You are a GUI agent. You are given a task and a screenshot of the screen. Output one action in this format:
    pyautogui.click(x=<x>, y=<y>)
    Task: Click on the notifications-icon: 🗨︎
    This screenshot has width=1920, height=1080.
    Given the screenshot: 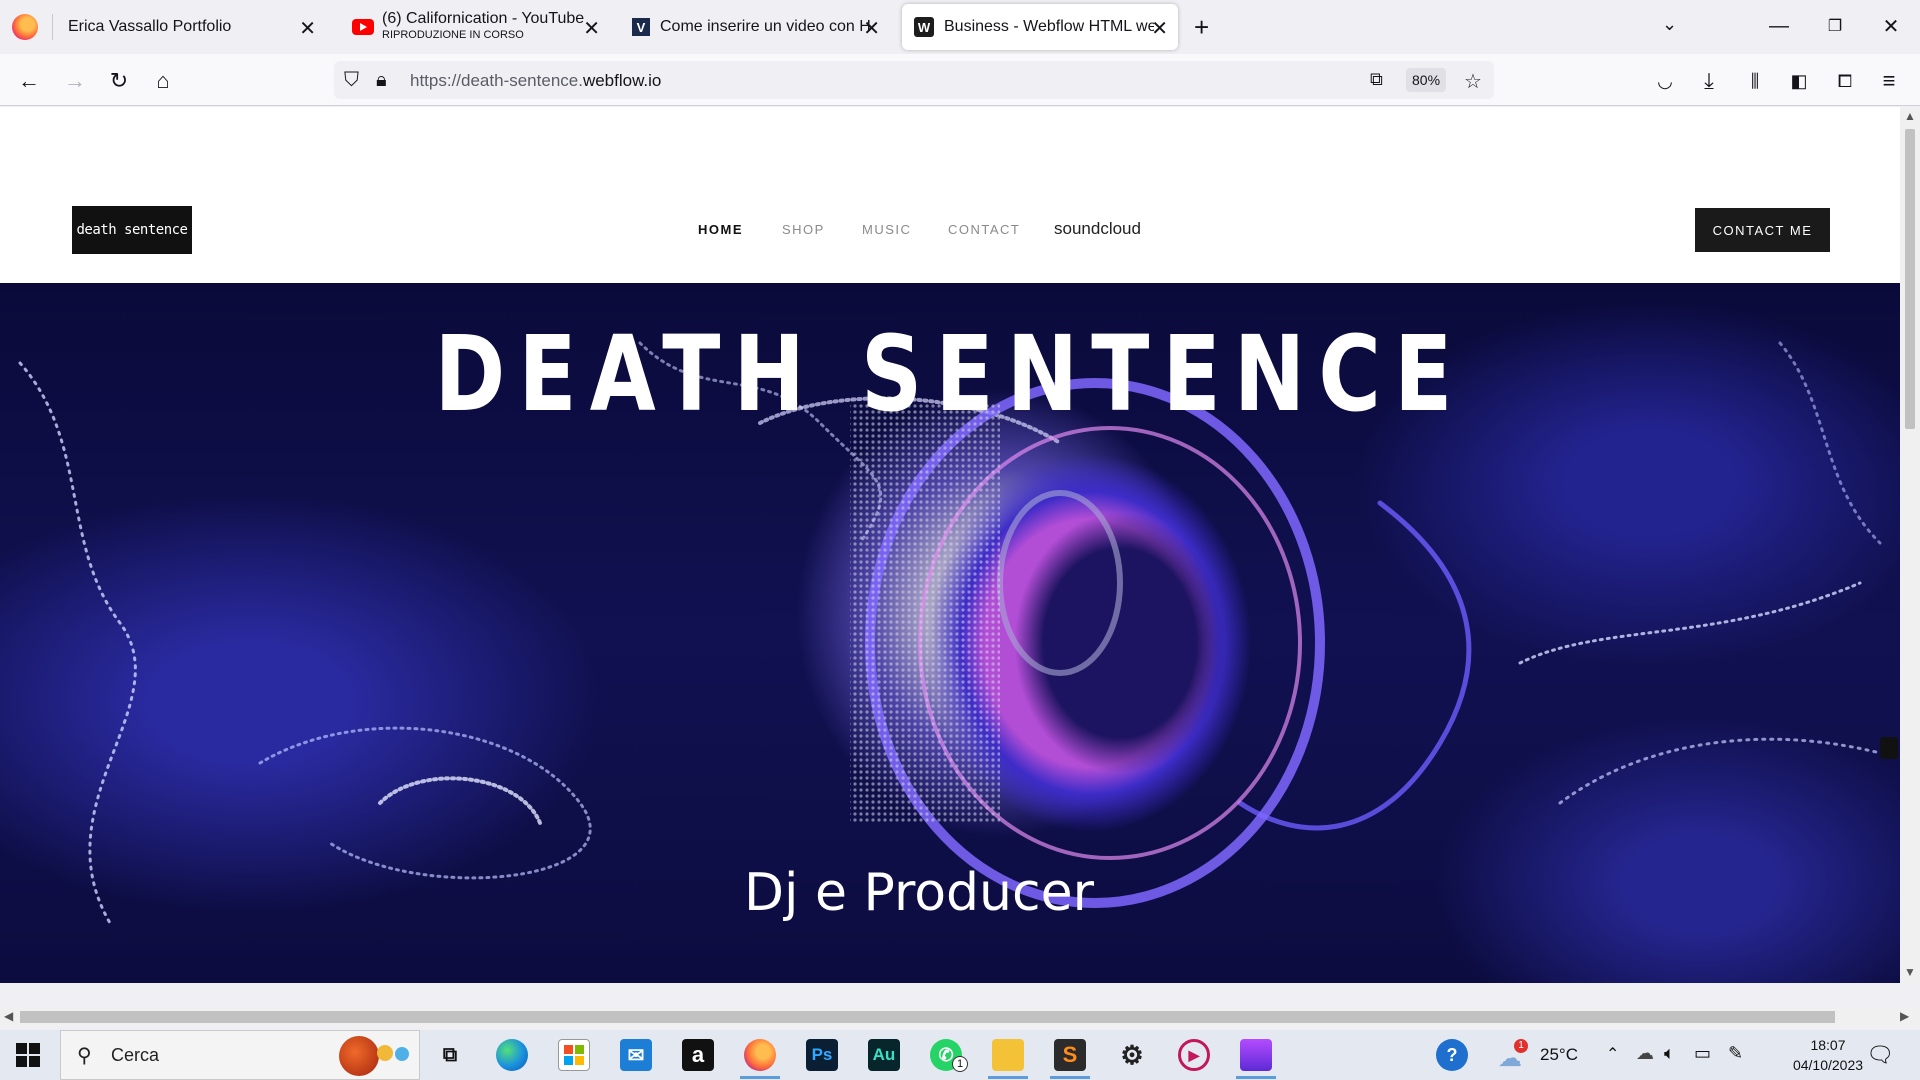 What is the action you would take?
    pyautogui.click(x=1880, y=1055)
    